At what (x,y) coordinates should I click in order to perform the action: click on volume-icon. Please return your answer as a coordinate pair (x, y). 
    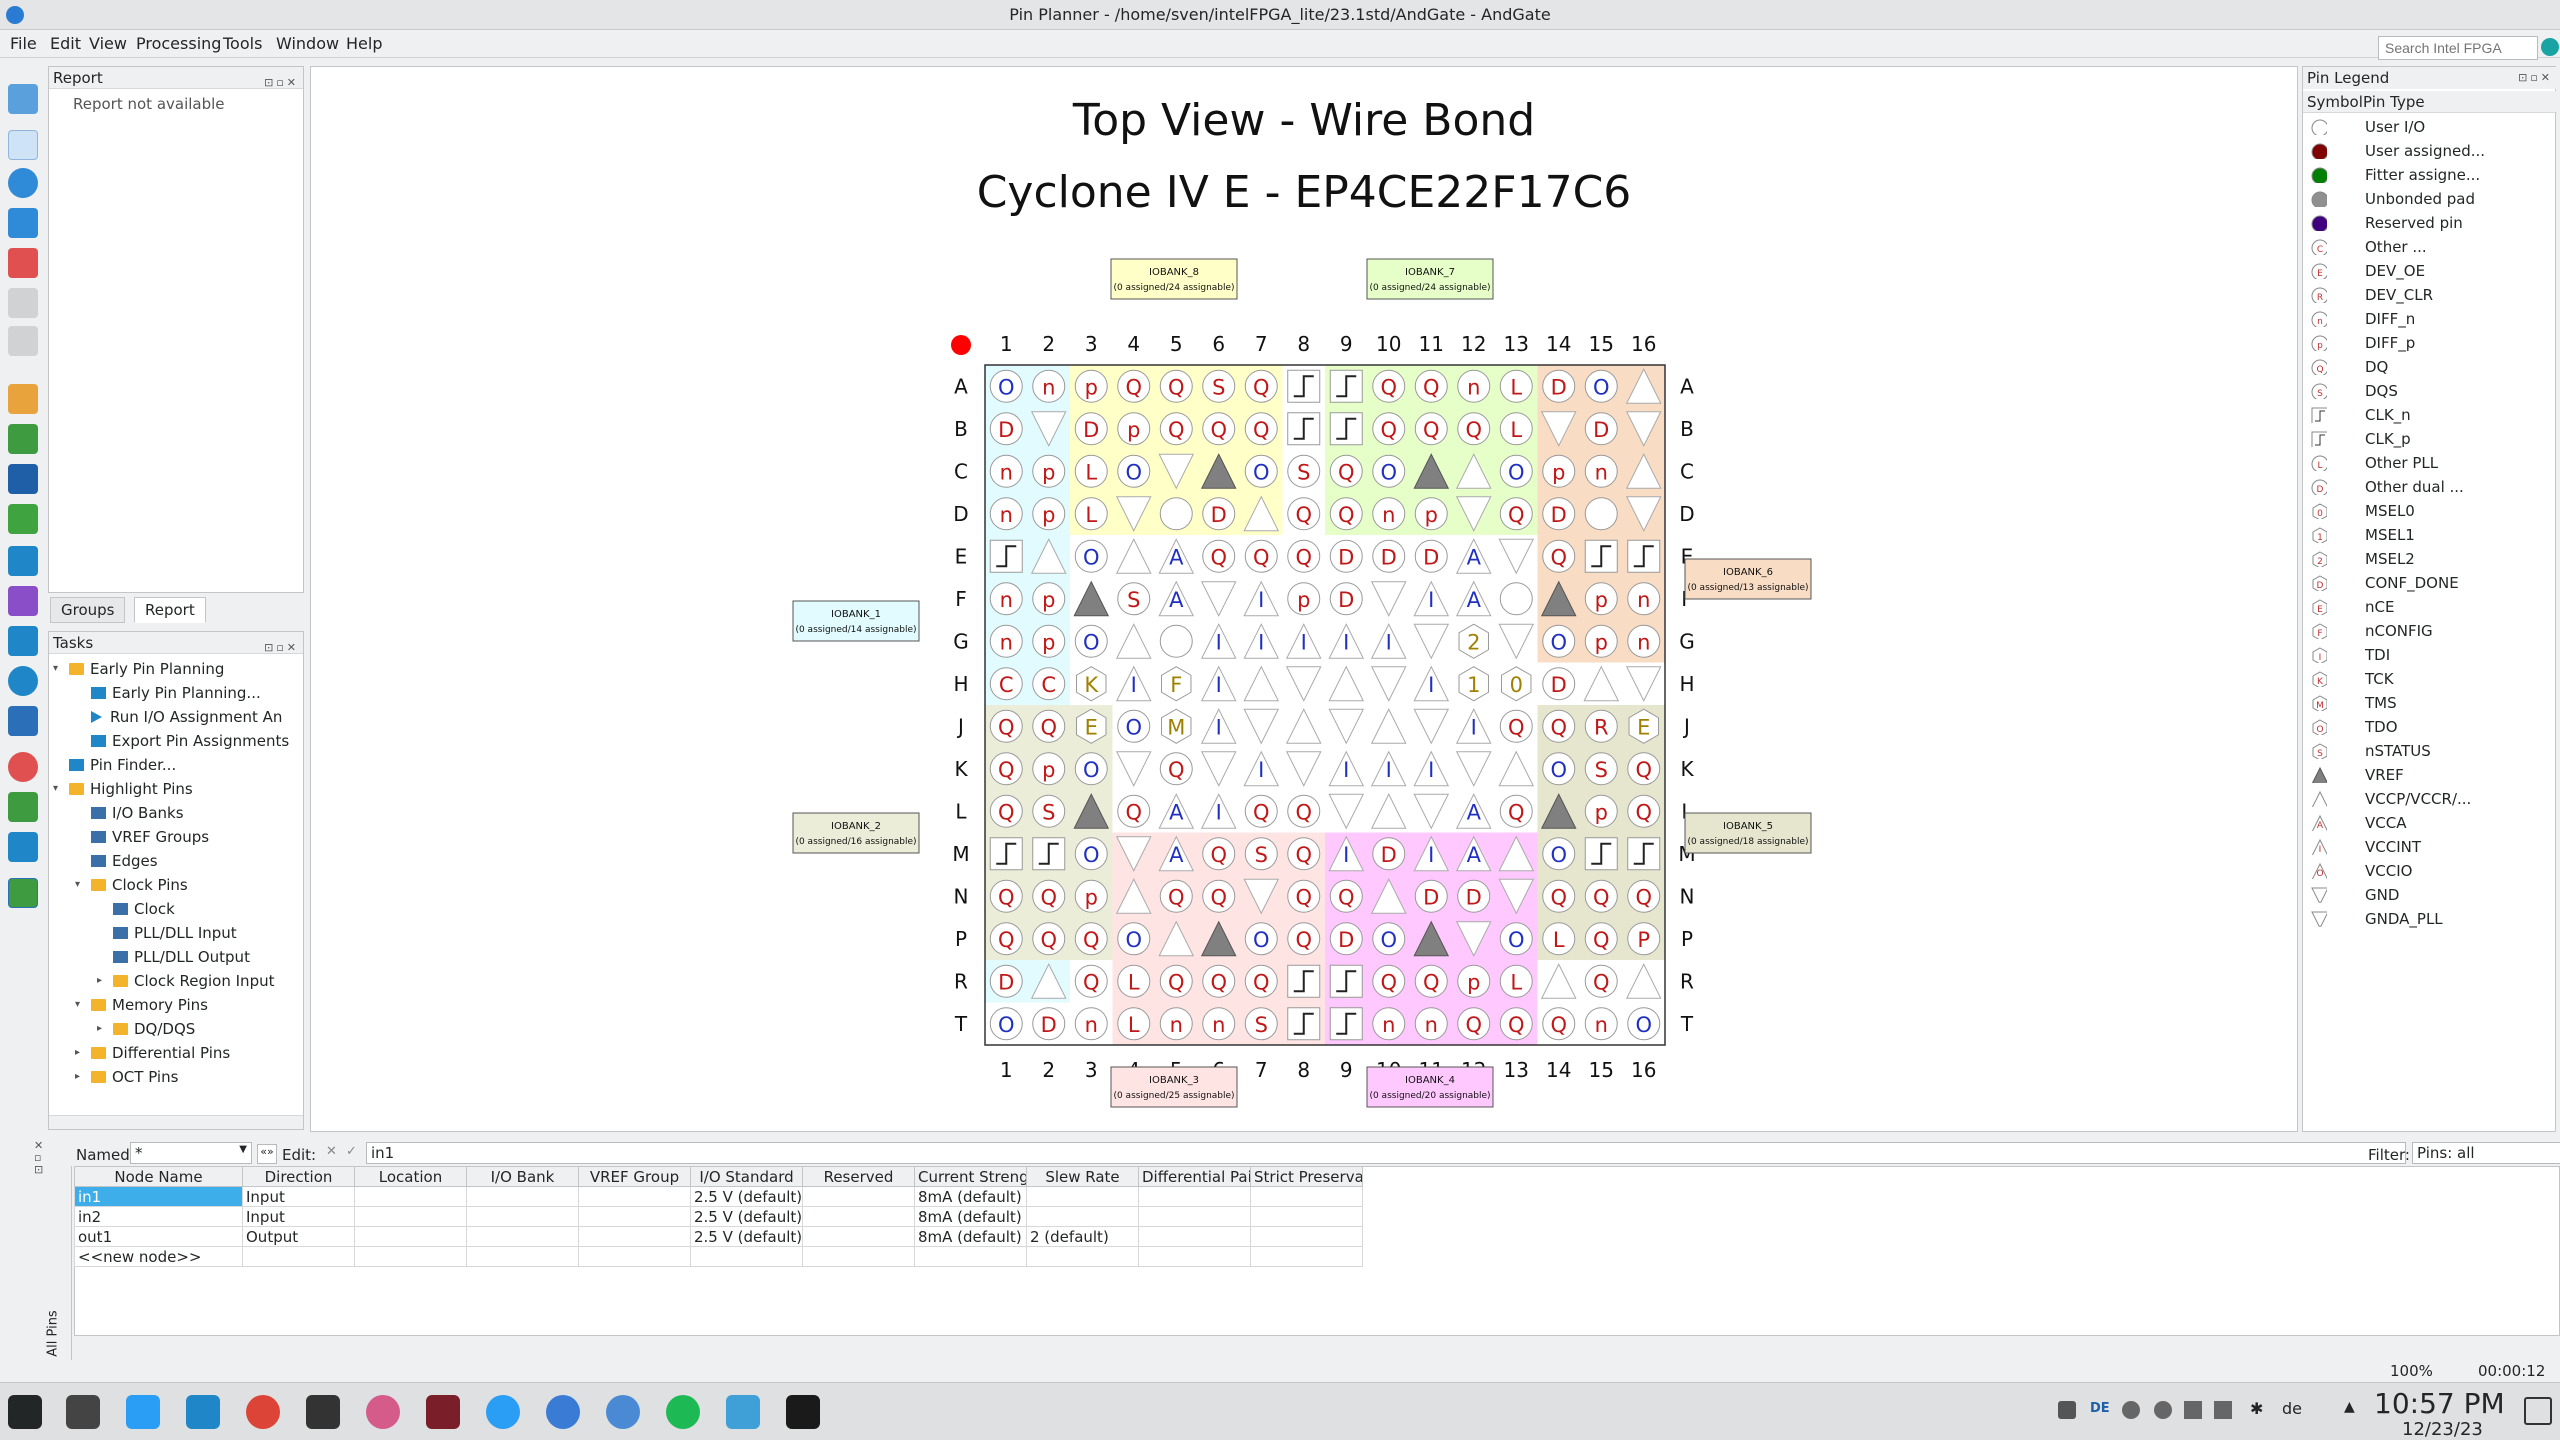
    Looking at the image, I should click on (2163, 1410).